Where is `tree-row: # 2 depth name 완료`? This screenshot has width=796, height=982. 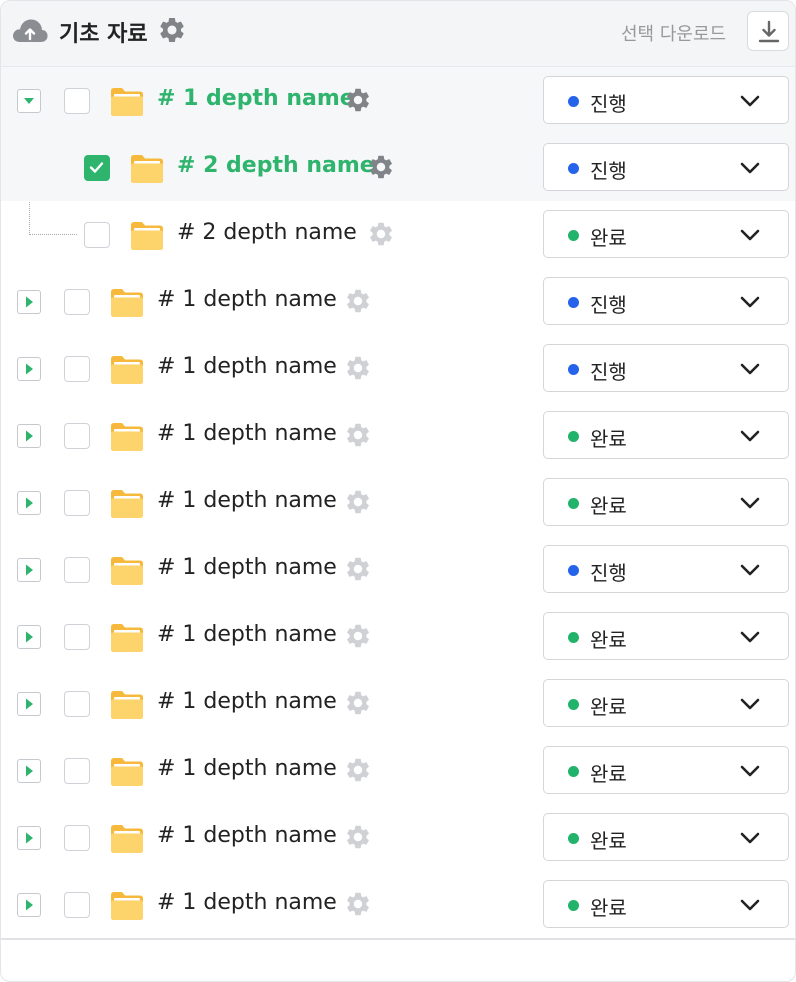
tree-row: # 2 depth name 완료 is located at coordinates (398, 234).